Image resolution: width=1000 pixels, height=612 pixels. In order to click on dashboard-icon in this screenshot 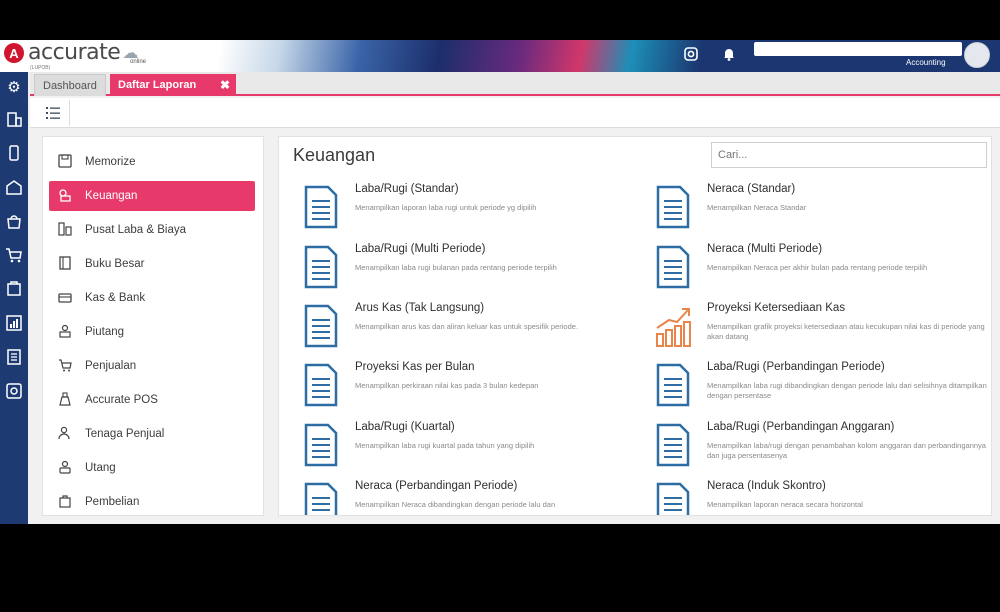, I will do `click(14, 394)`.